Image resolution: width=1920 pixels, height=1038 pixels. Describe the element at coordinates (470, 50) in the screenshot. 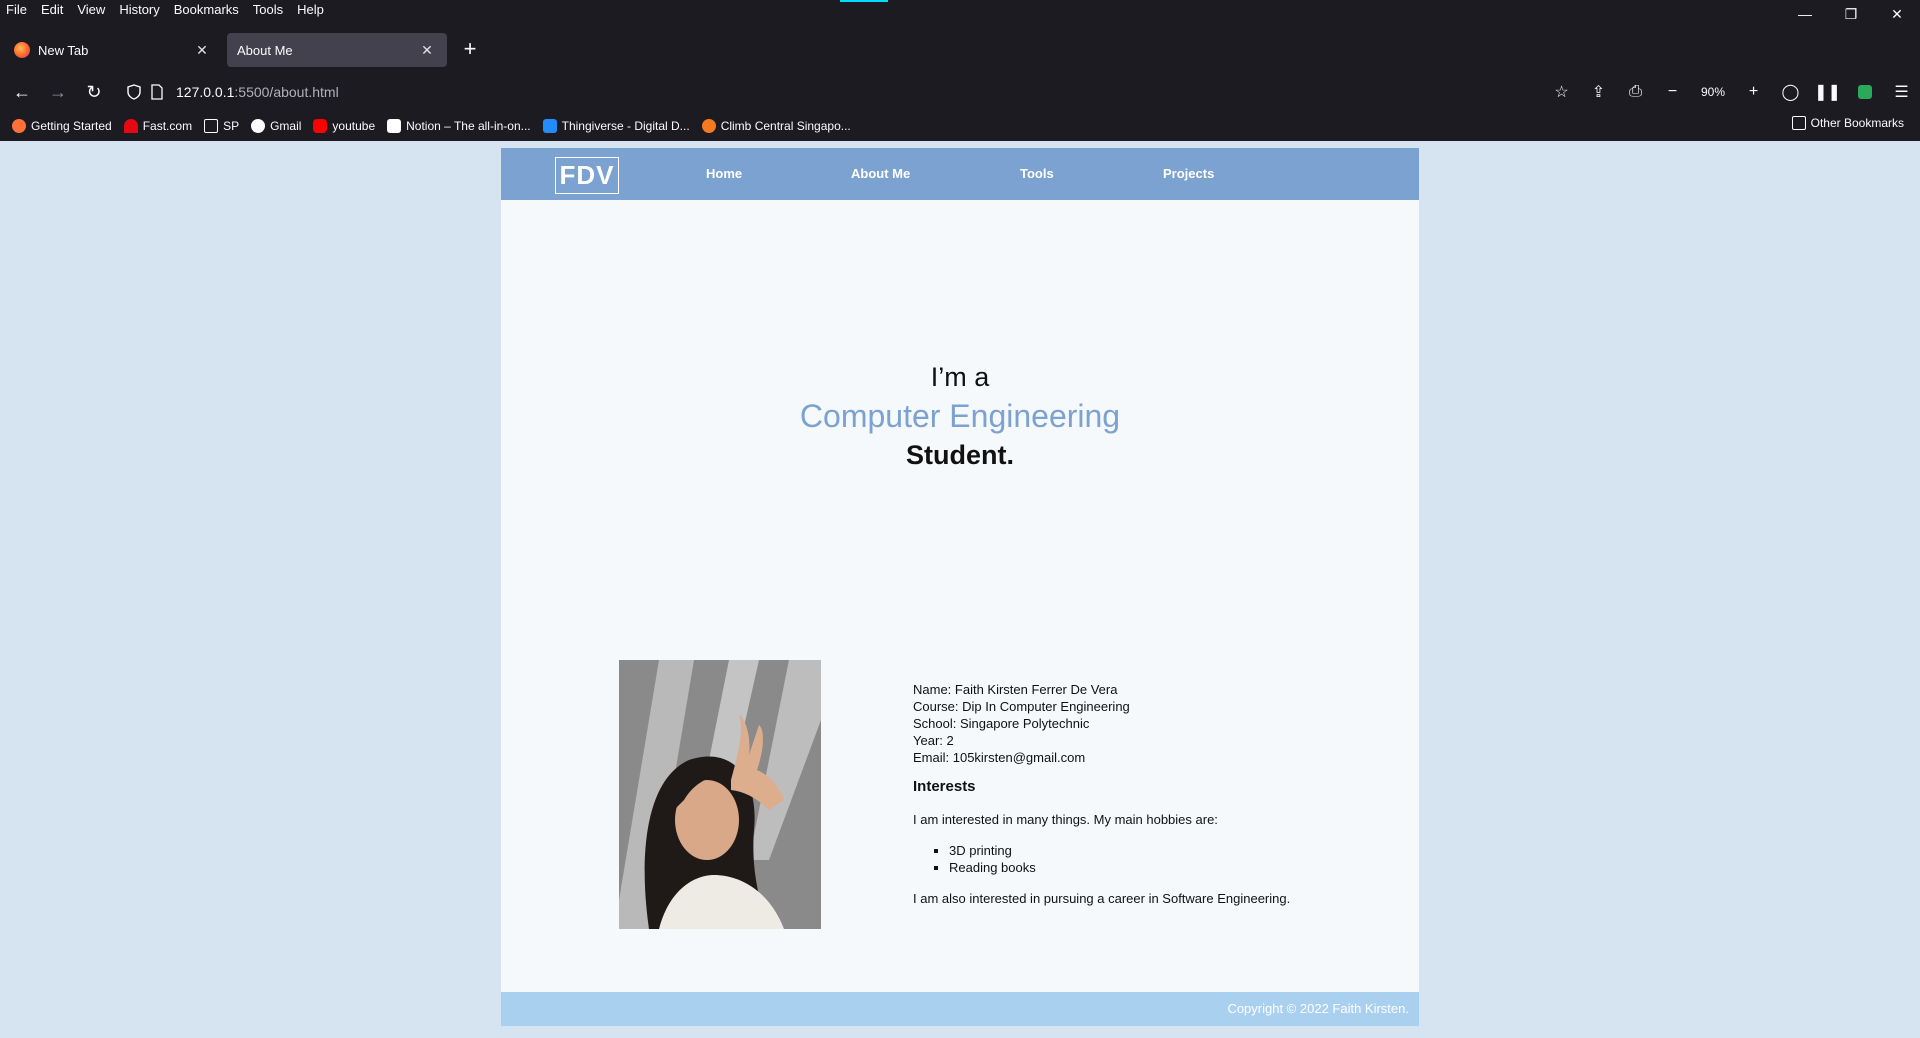

I see `new-tab-button: +` at that location.